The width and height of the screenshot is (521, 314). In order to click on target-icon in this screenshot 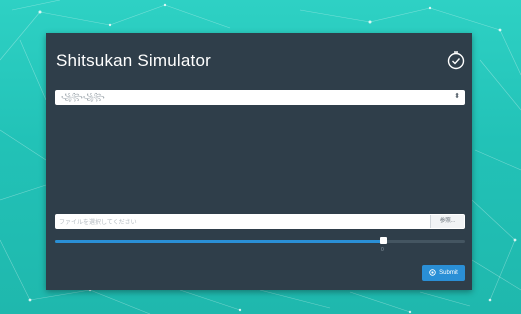, I will do `click(432, 272)`.